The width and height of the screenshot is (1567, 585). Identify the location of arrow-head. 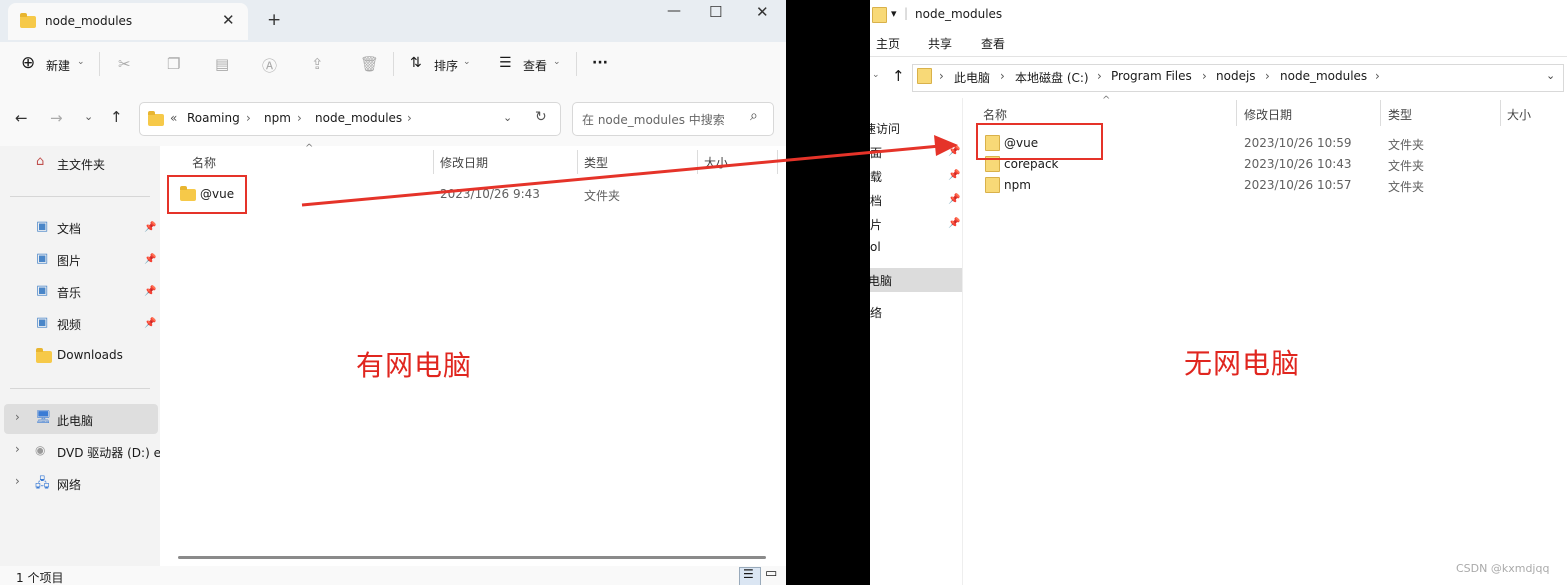
(946, 145).